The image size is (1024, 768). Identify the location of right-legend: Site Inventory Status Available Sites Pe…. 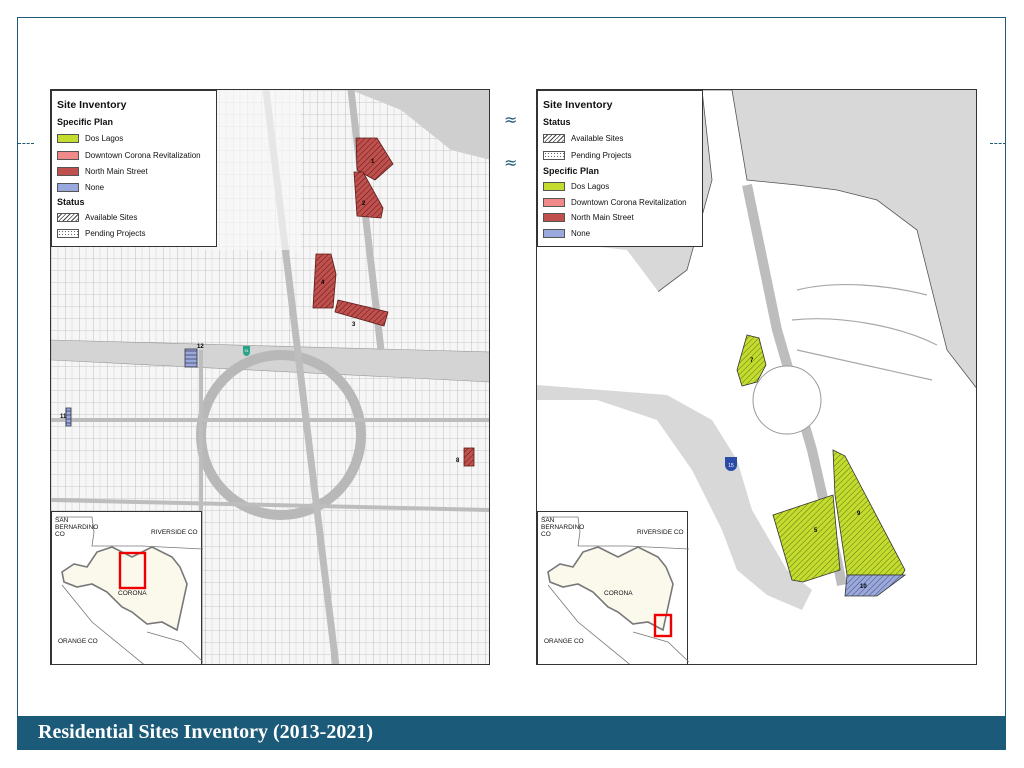
(620, 168).